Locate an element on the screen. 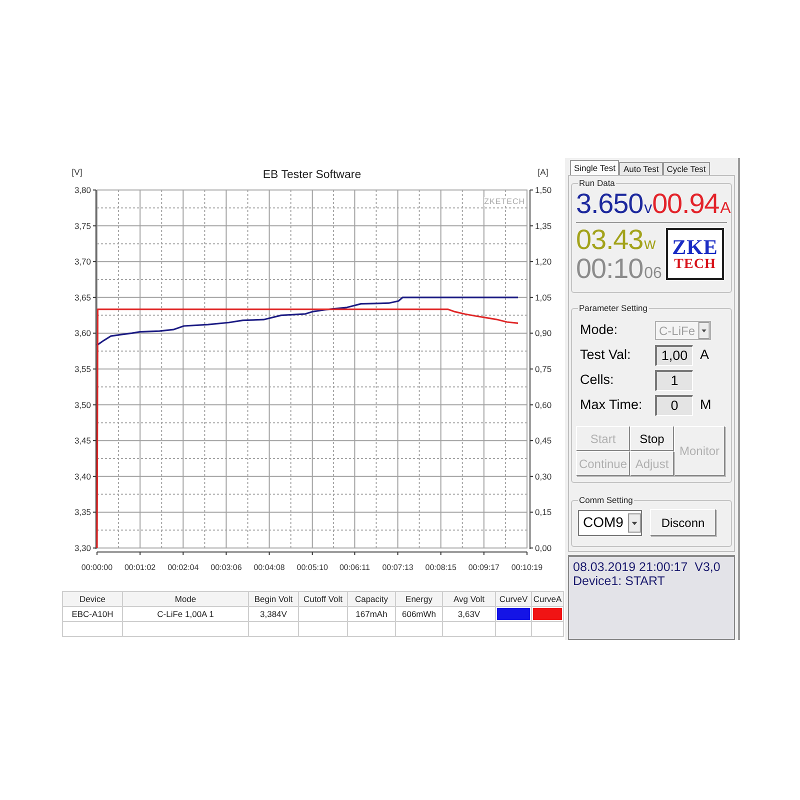 The width and height of the screenshot is (800, 800). table-cell: EBC-A10H is located at coordinates (92, 614).